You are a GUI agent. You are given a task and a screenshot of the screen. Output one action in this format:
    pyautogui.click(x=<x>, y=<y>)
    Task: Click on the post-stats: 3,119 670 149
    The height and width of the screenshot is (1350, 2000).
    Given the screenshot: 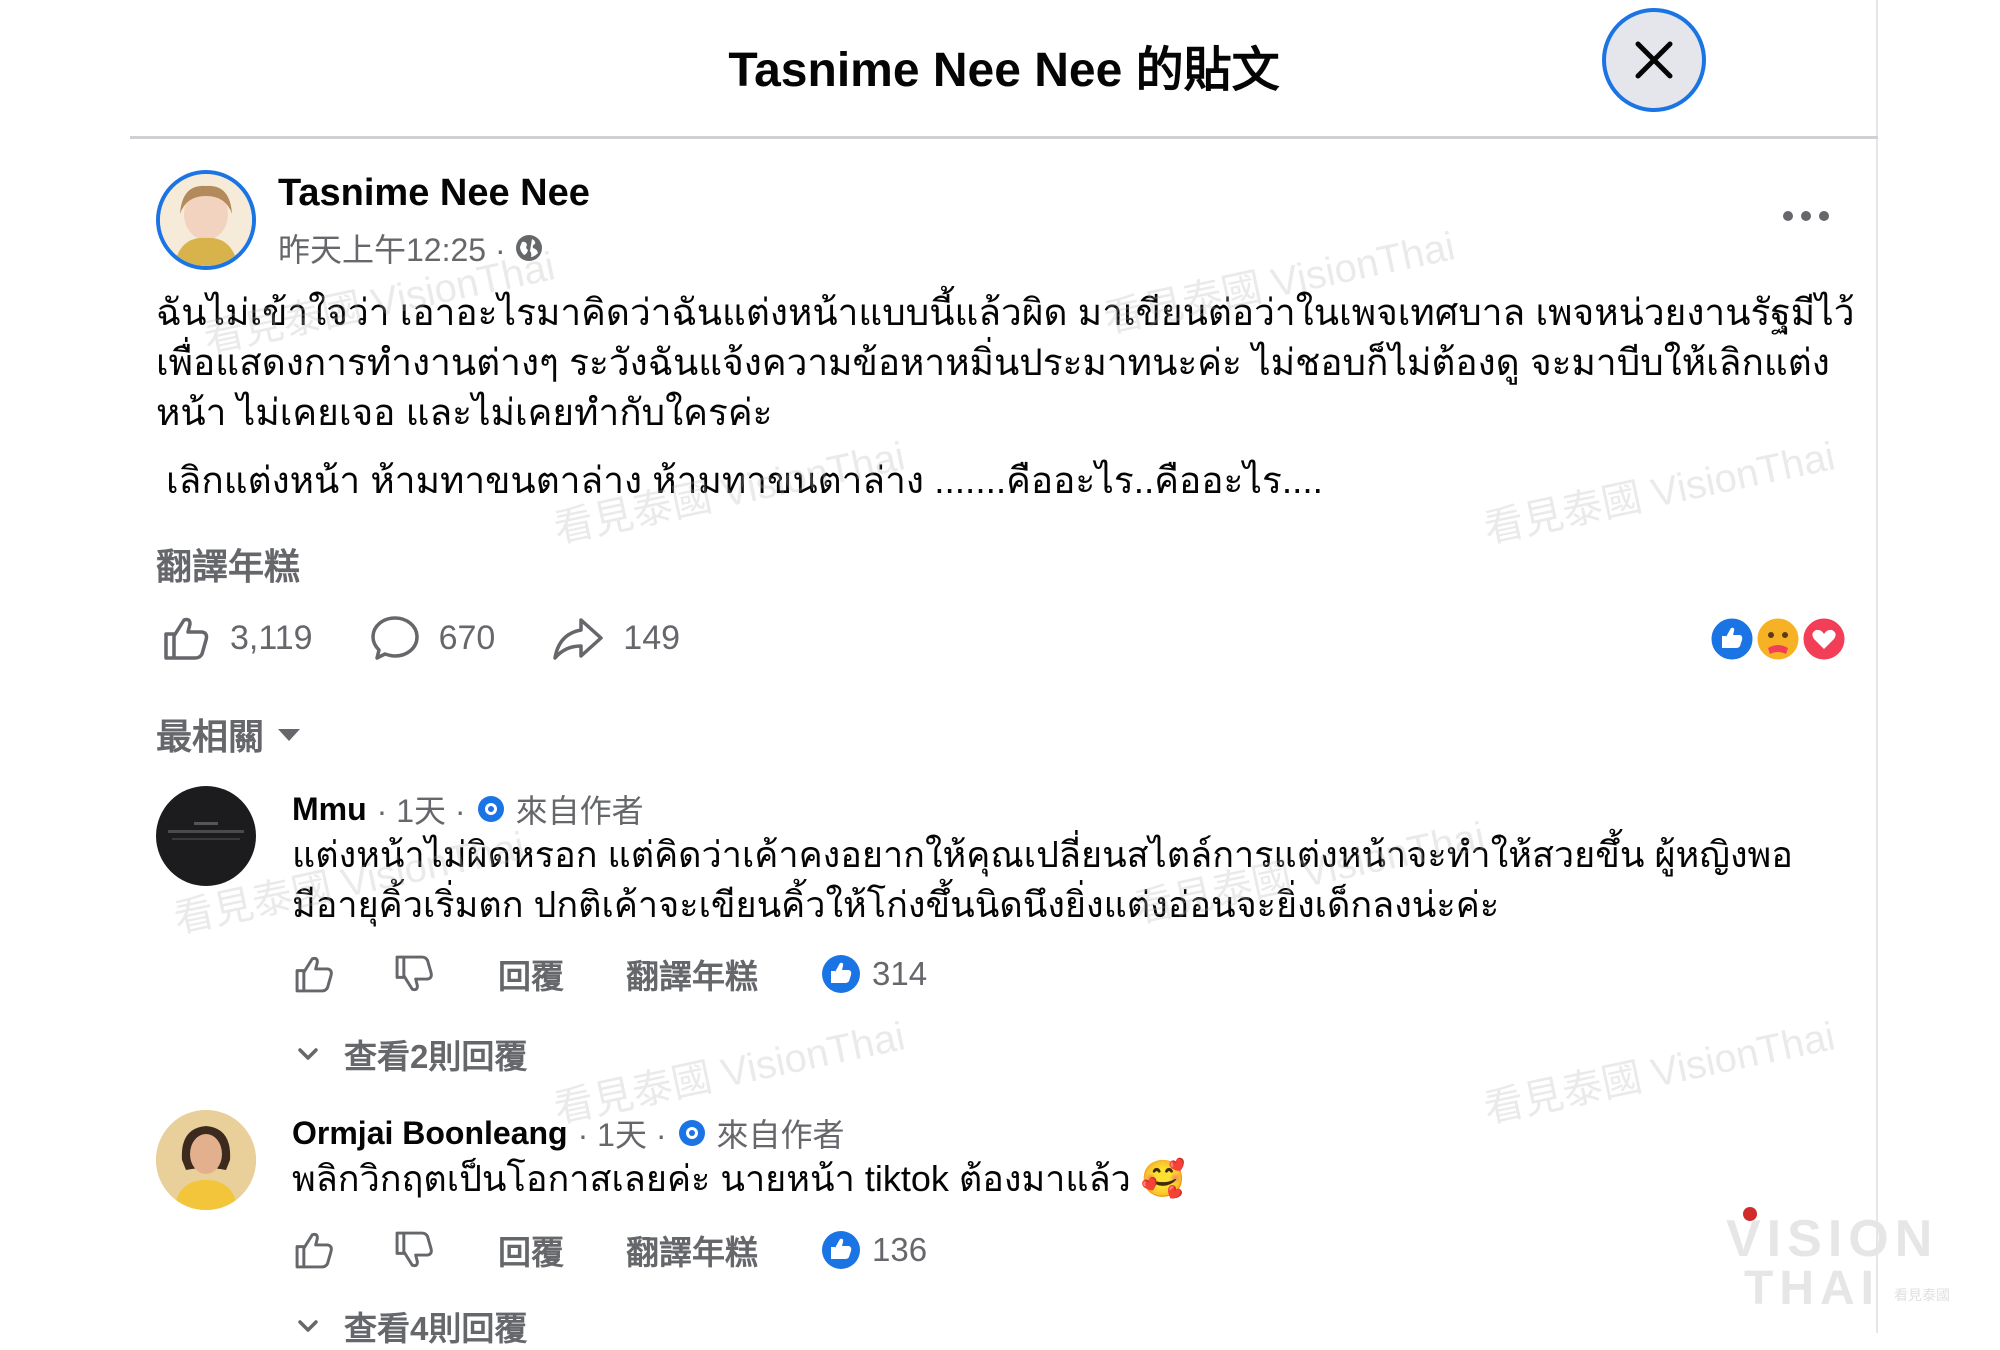 What is the action you would take?
    pyautogui.click(x=448, y=638)
    